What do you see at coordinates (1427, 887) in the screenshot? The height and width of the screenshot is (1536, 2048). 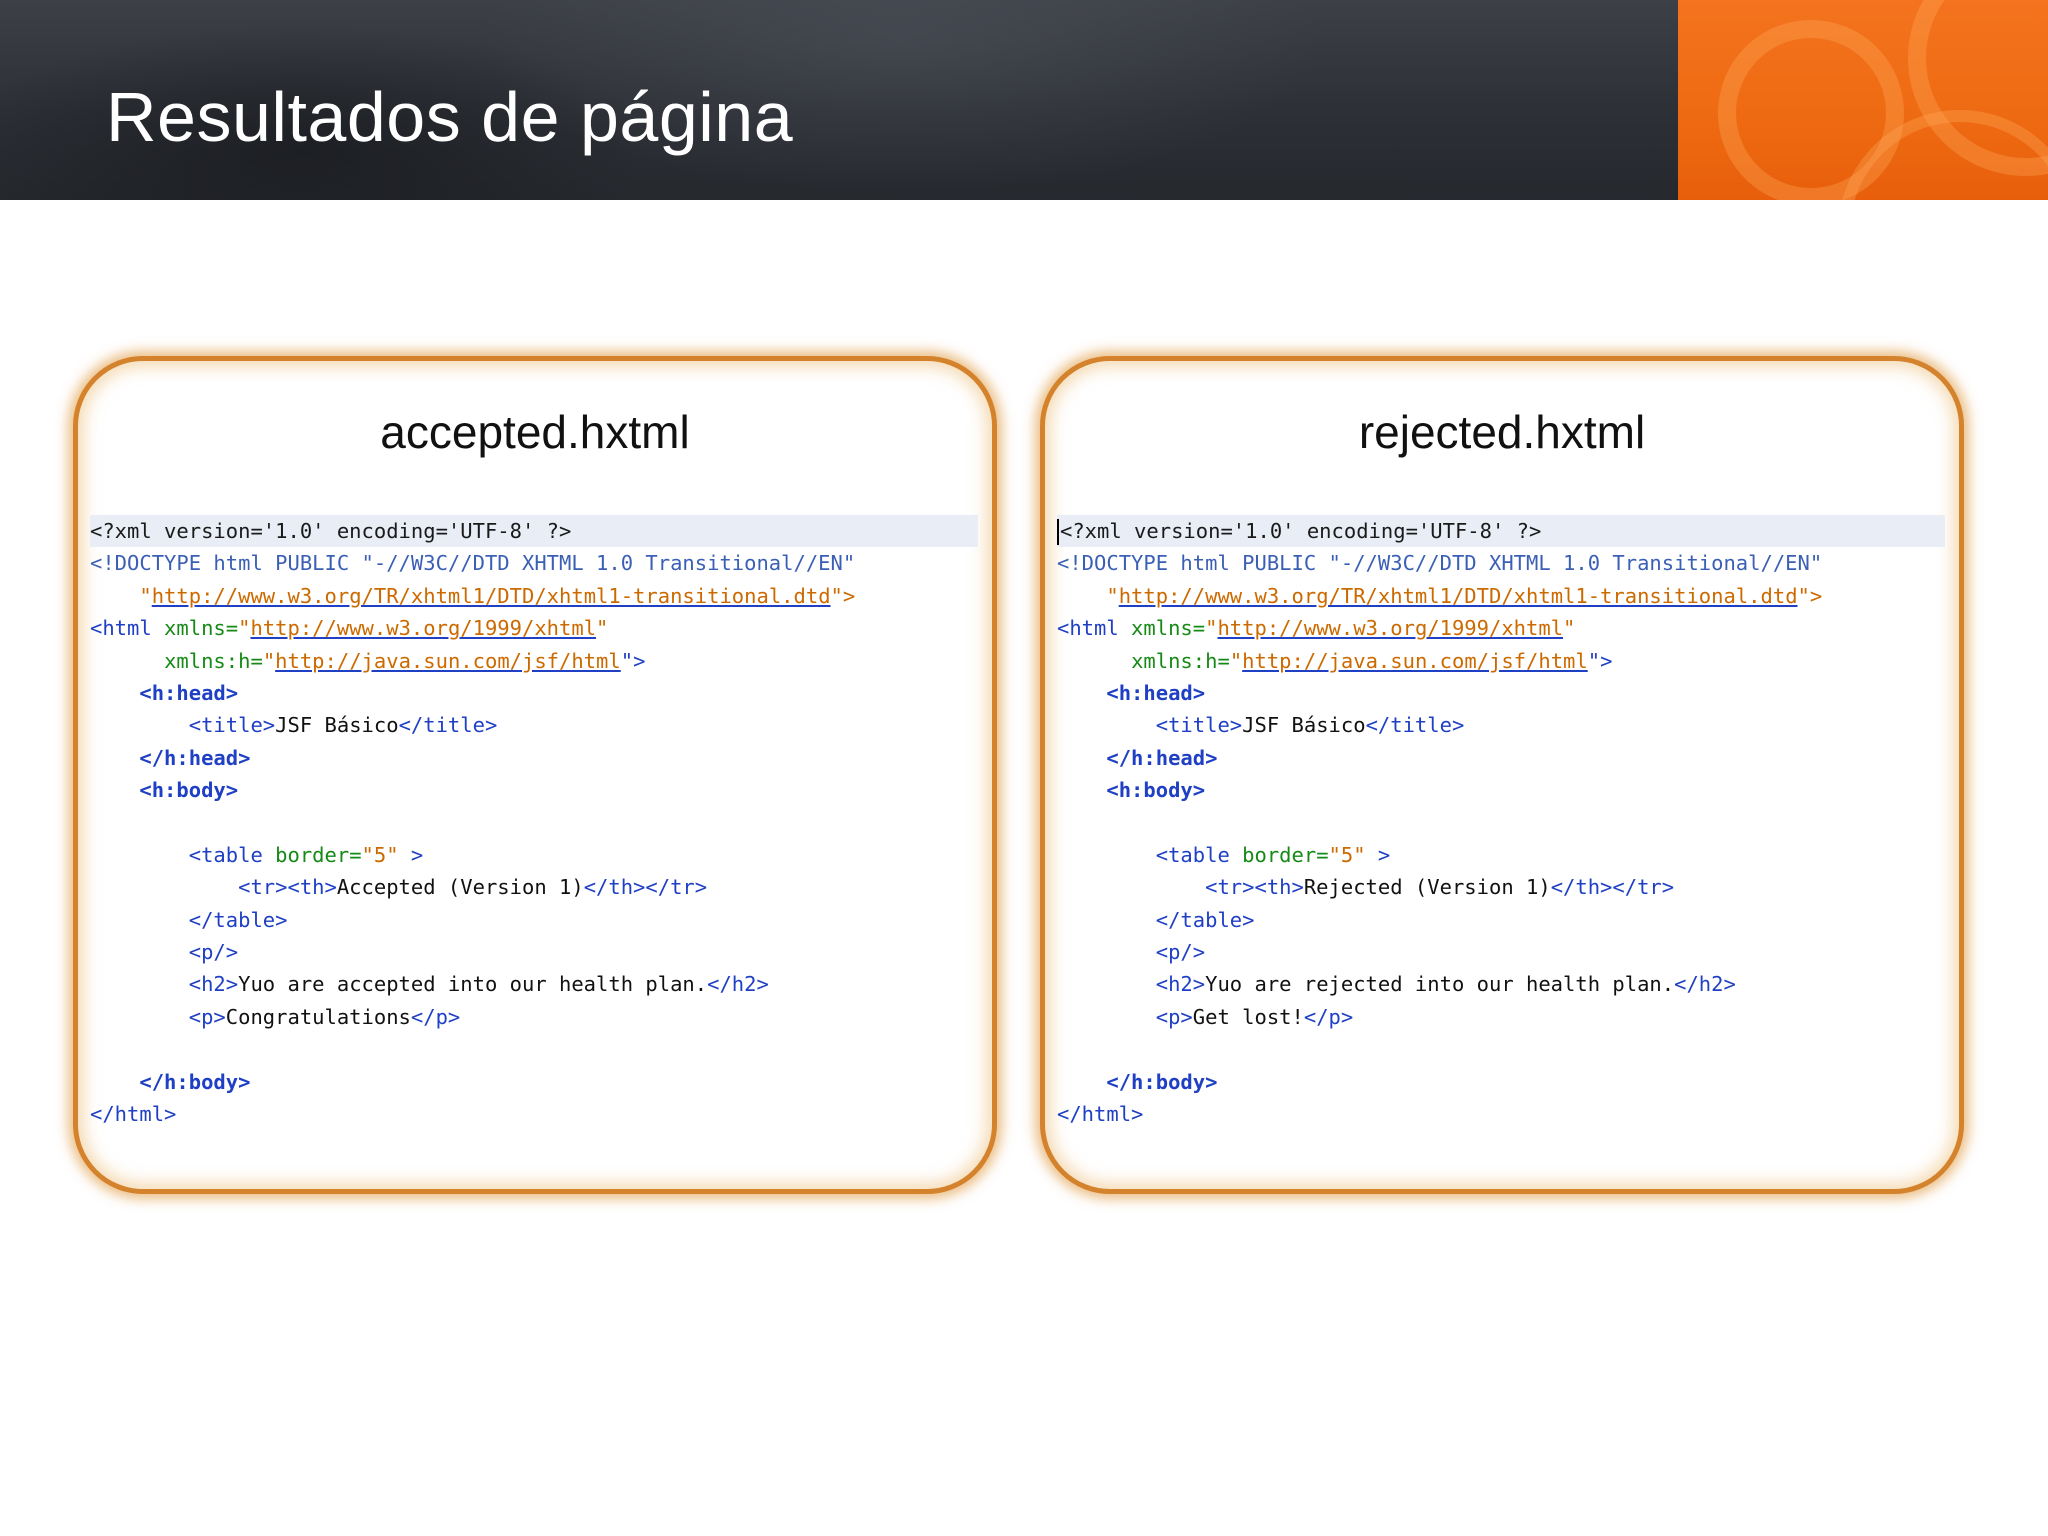 I see `text: Rejected (Version 1)` at bounding box center [1427, 887].